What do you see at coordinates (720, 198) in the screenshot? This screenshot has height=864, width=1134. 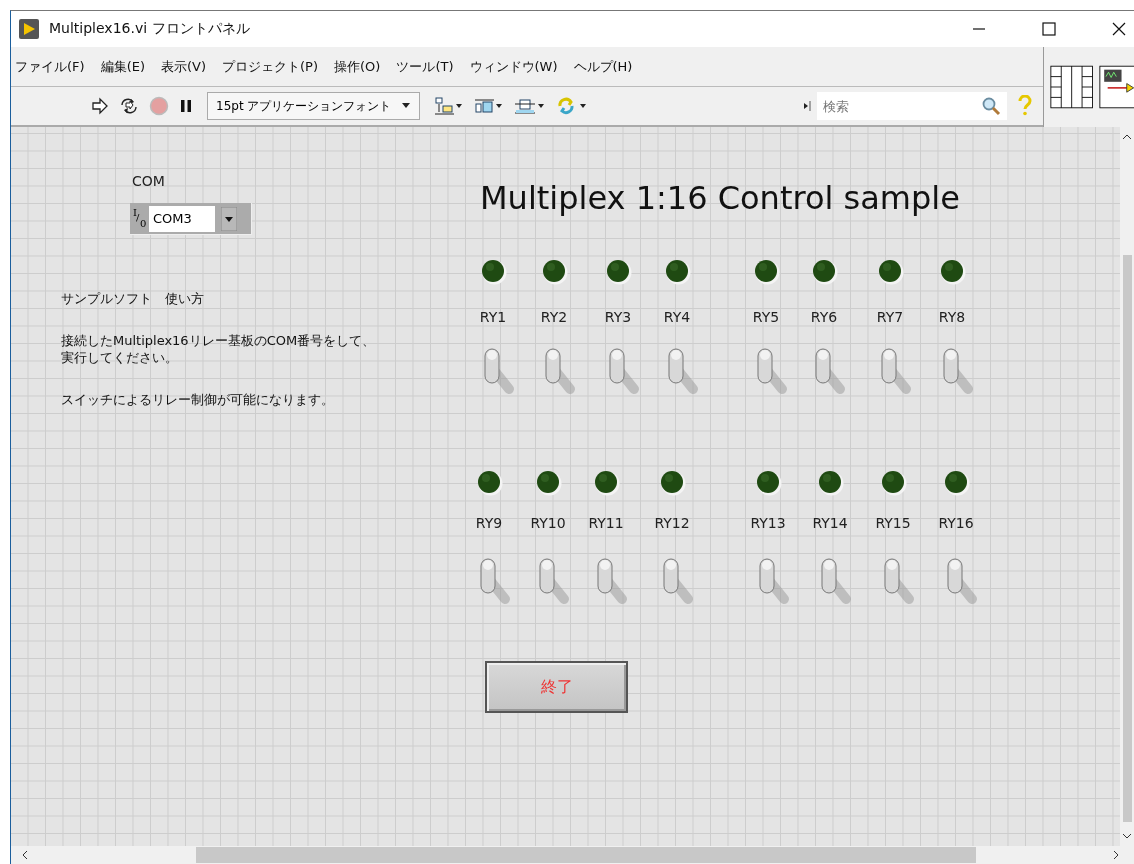 I see `panel-title: Multiplex 1:16 Control sample` at bounding box center [720, 198].